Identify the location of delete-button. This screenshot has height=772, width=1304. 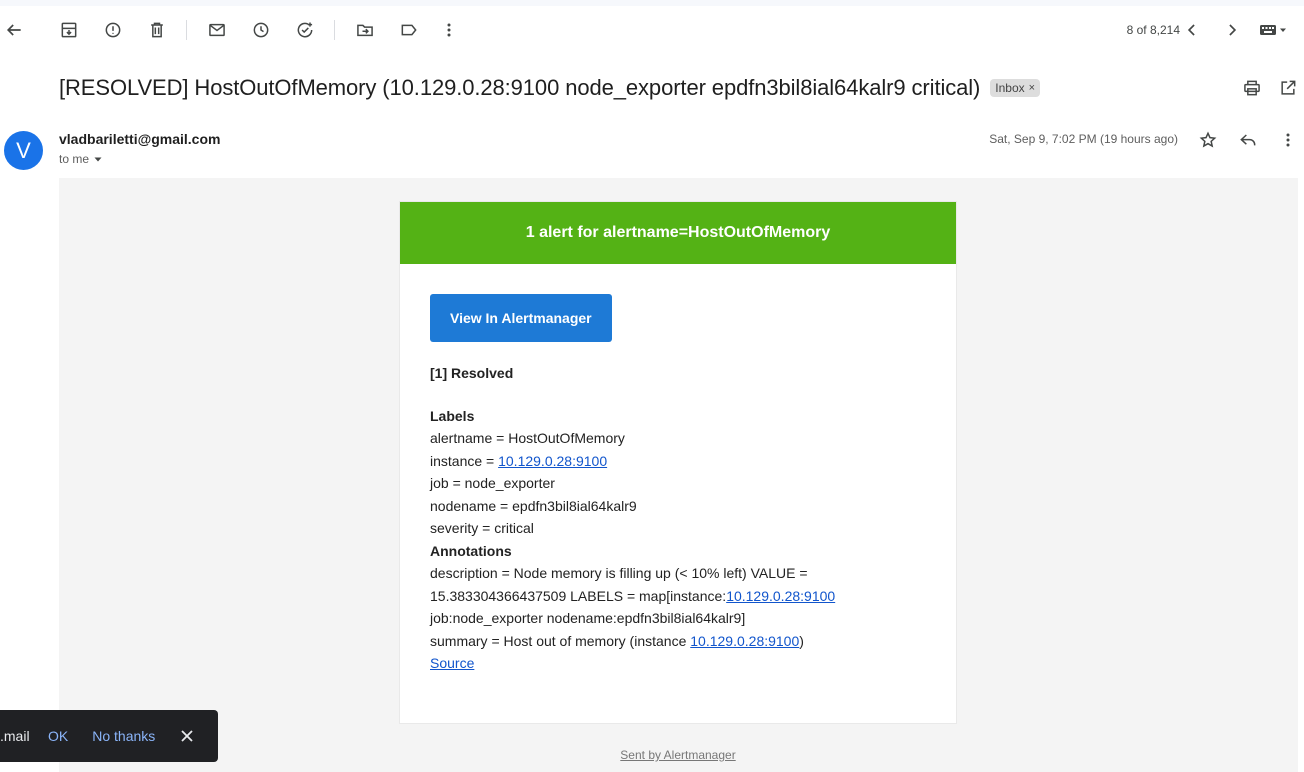
(157, 30).